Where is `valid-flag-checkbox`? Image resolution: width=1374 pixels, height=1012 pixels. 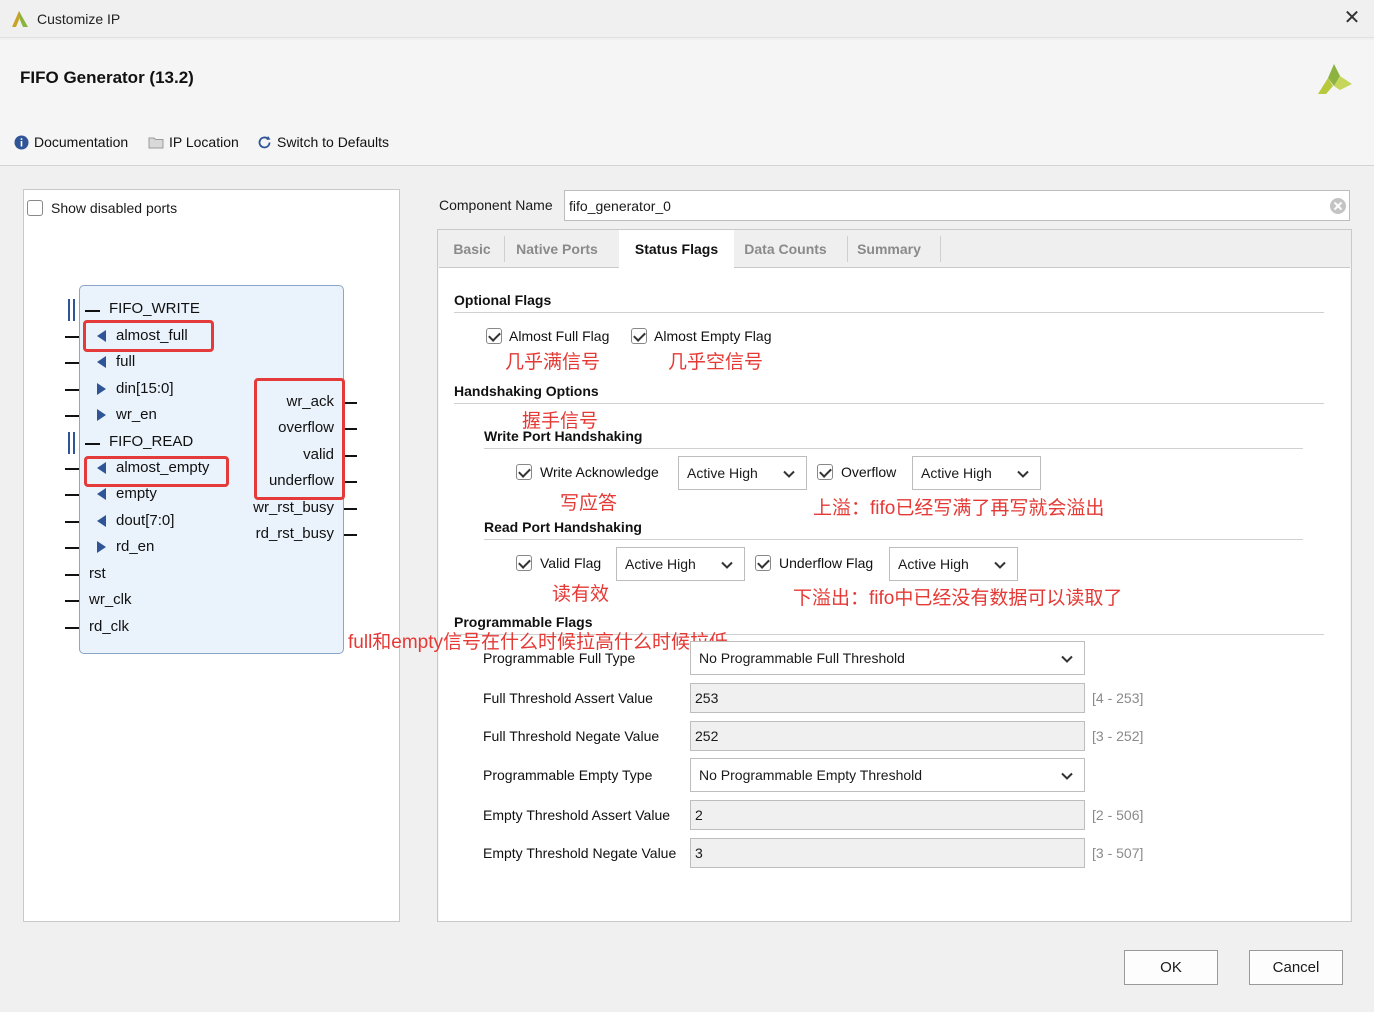 valid-flag-checkbox is located at coordinates (524, 563).